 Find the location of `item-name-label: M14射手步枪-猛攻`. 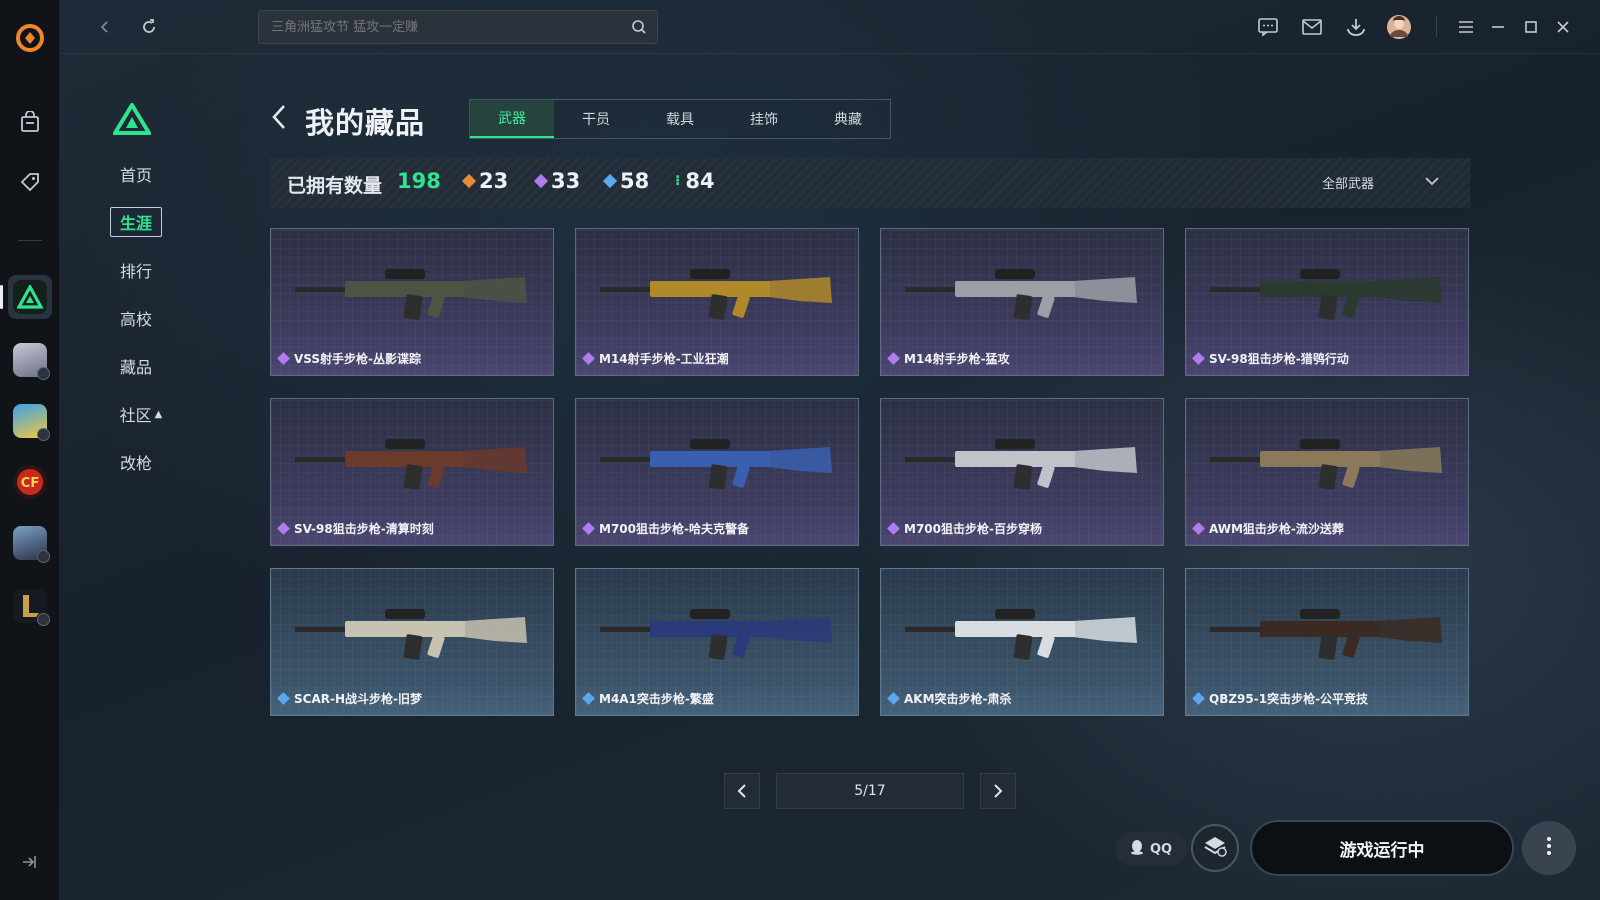

item-name-label: M14射手步枪-猛攻 is located at coordinates (957, 359).